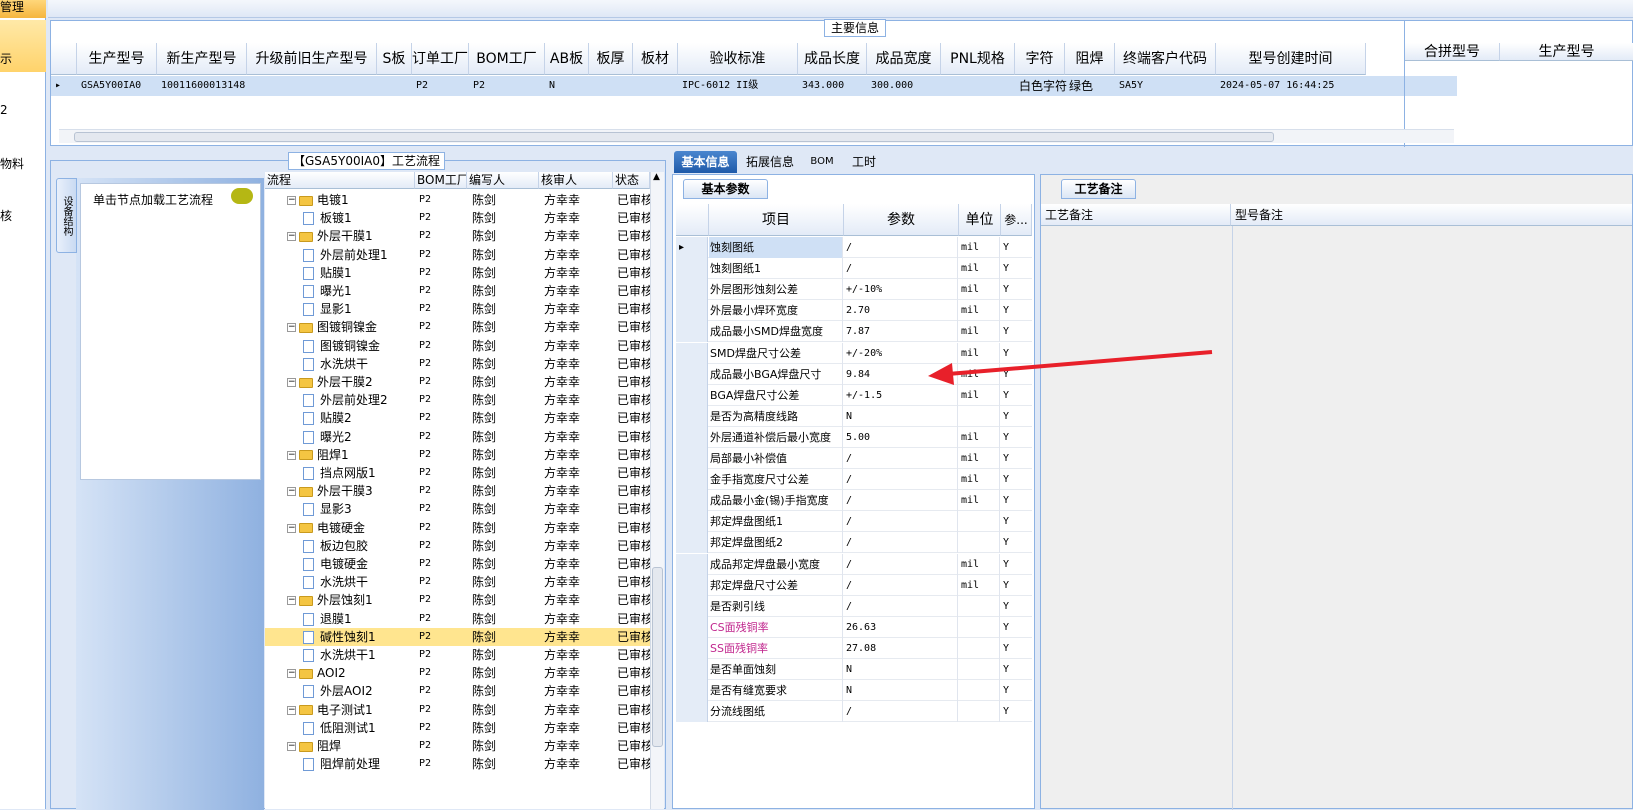 Image resolution: width=1633 pixels, height=810 pixels. I want to click on flow-row: 显影1 P2 陈剑 方幸幸 已审核, so click(457, 309).